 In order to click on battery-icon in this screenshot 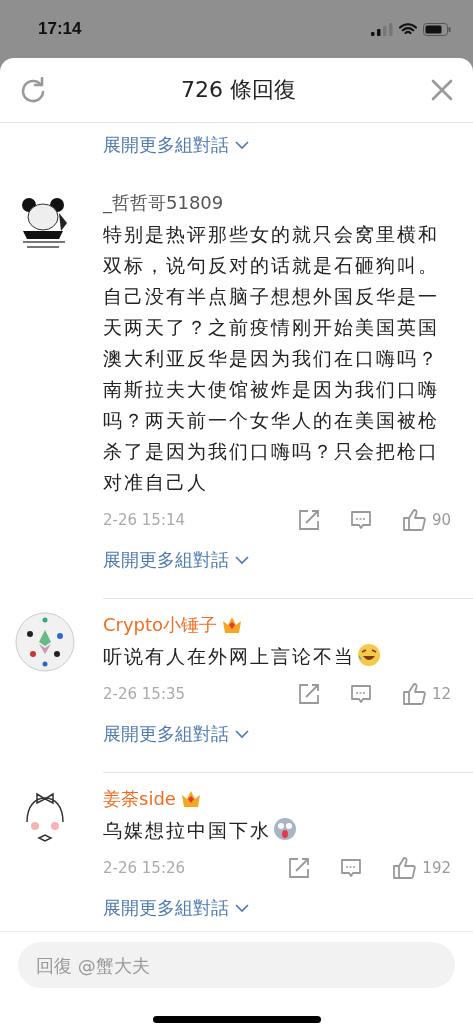, I will do `click(437, 29)`.